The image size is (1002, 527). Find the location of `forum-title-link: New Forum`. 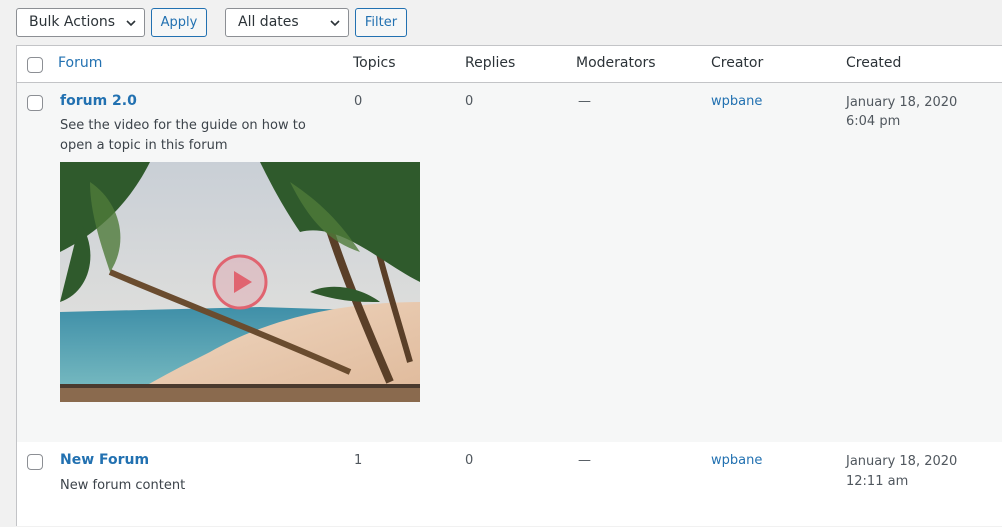

forum-title-link: New Forum is located at coordinates (104, 460).